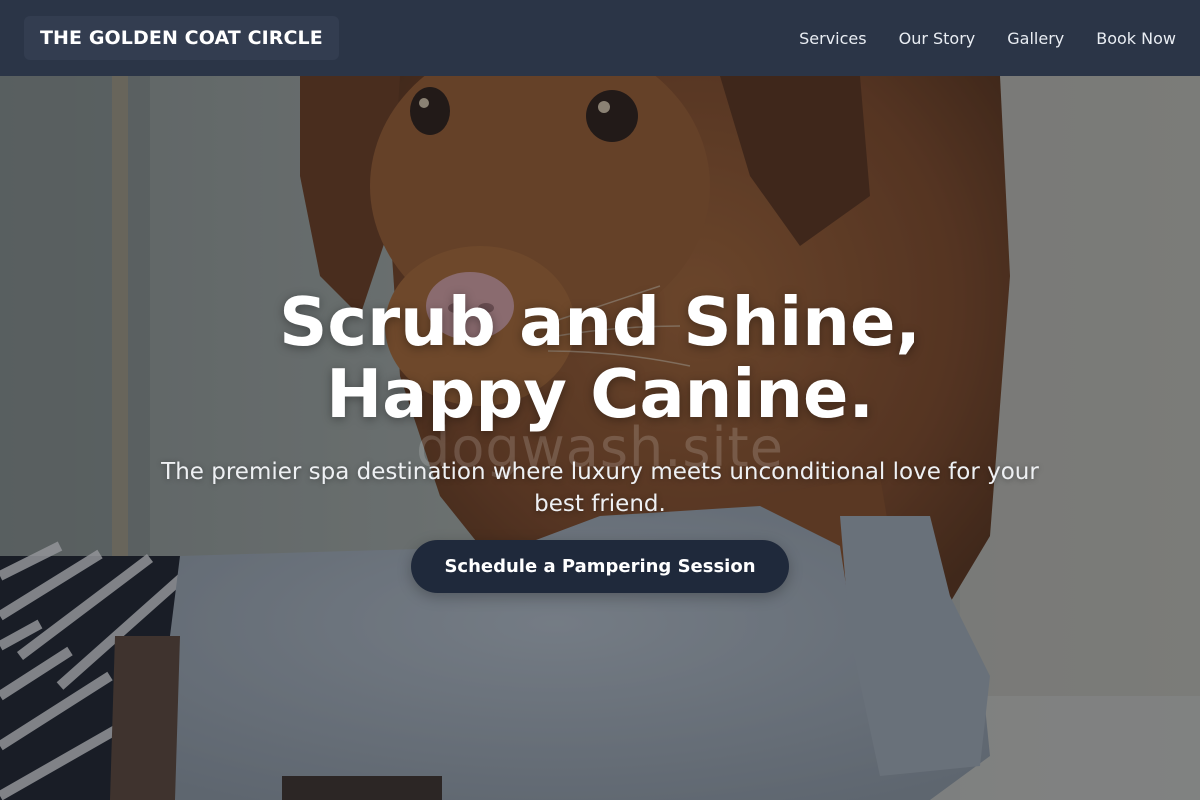 This screenshot has width=1200, height=800. I want to click on nav-link-gallery: Gallery, so click(1035, 38).